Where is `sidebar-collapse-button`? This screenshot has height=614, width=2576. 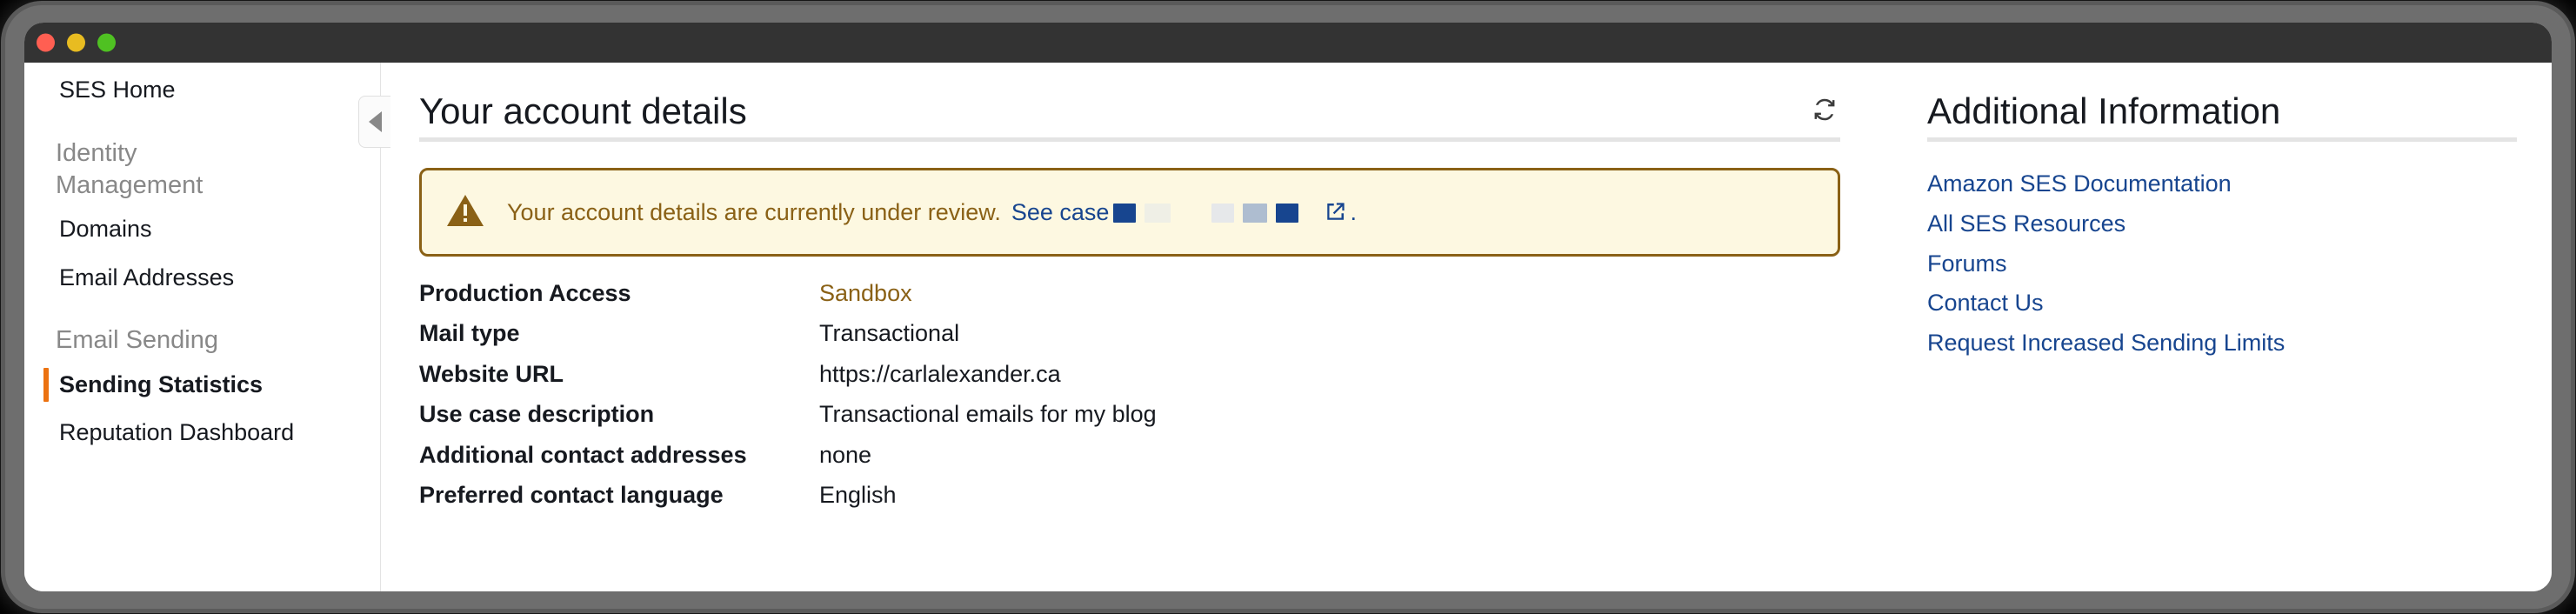
sidebar-collapse-button is located at coordinates (374, 122).